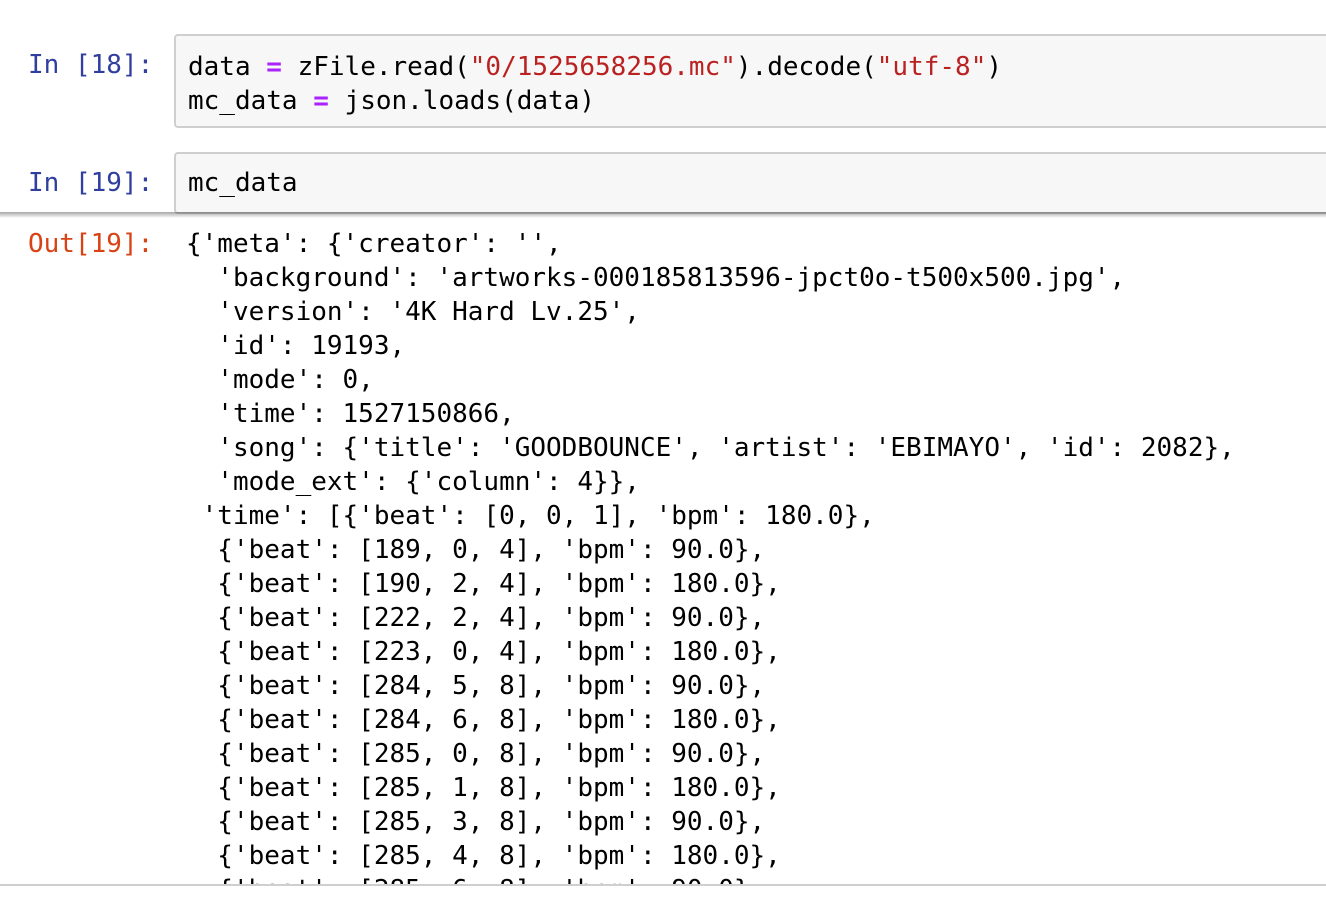 This screenshot has height=900, width=1326. What do you see at coordinates (483, 788) in the screenshot?
I see `output-line: {'beat': [285, 1, 8], 'bpm': 180.0},` at bounding box center [483, 788].